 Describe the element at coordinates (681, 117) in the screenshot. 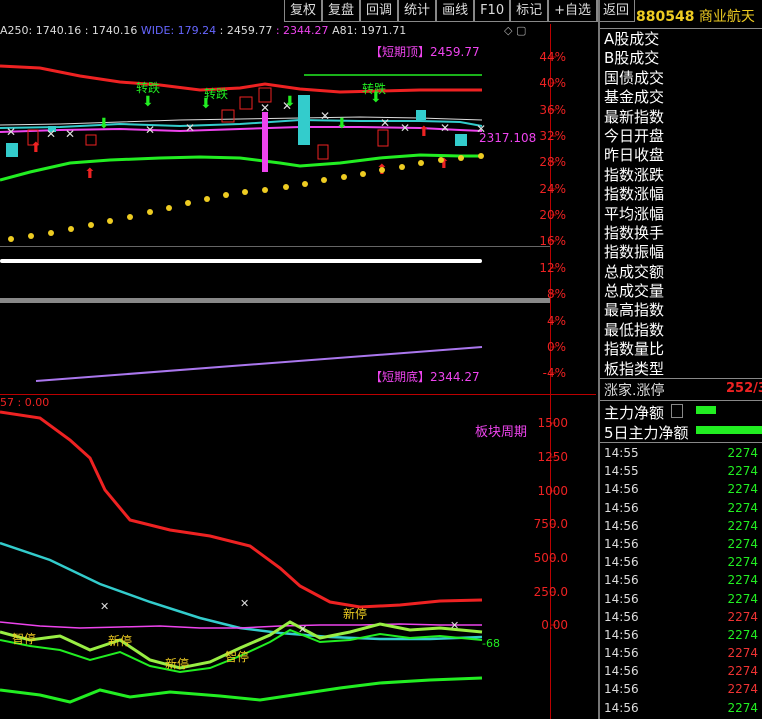

I see `menu-item: 最新指数` at that location.